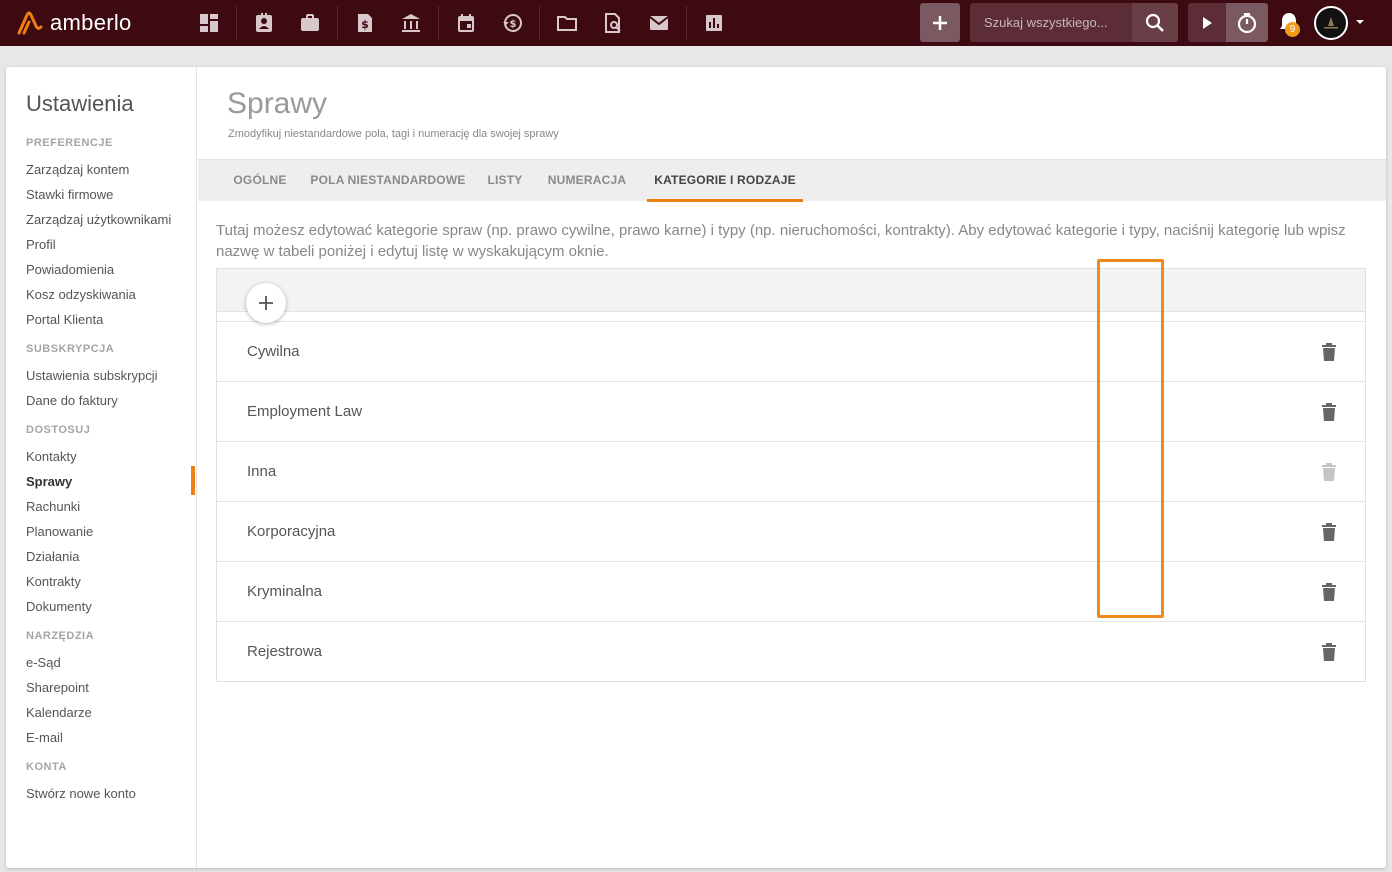  What do you see at coordinates (310, 23) in the screenshot?
I see `briefcase-icon` at bounding box center [310, 23].